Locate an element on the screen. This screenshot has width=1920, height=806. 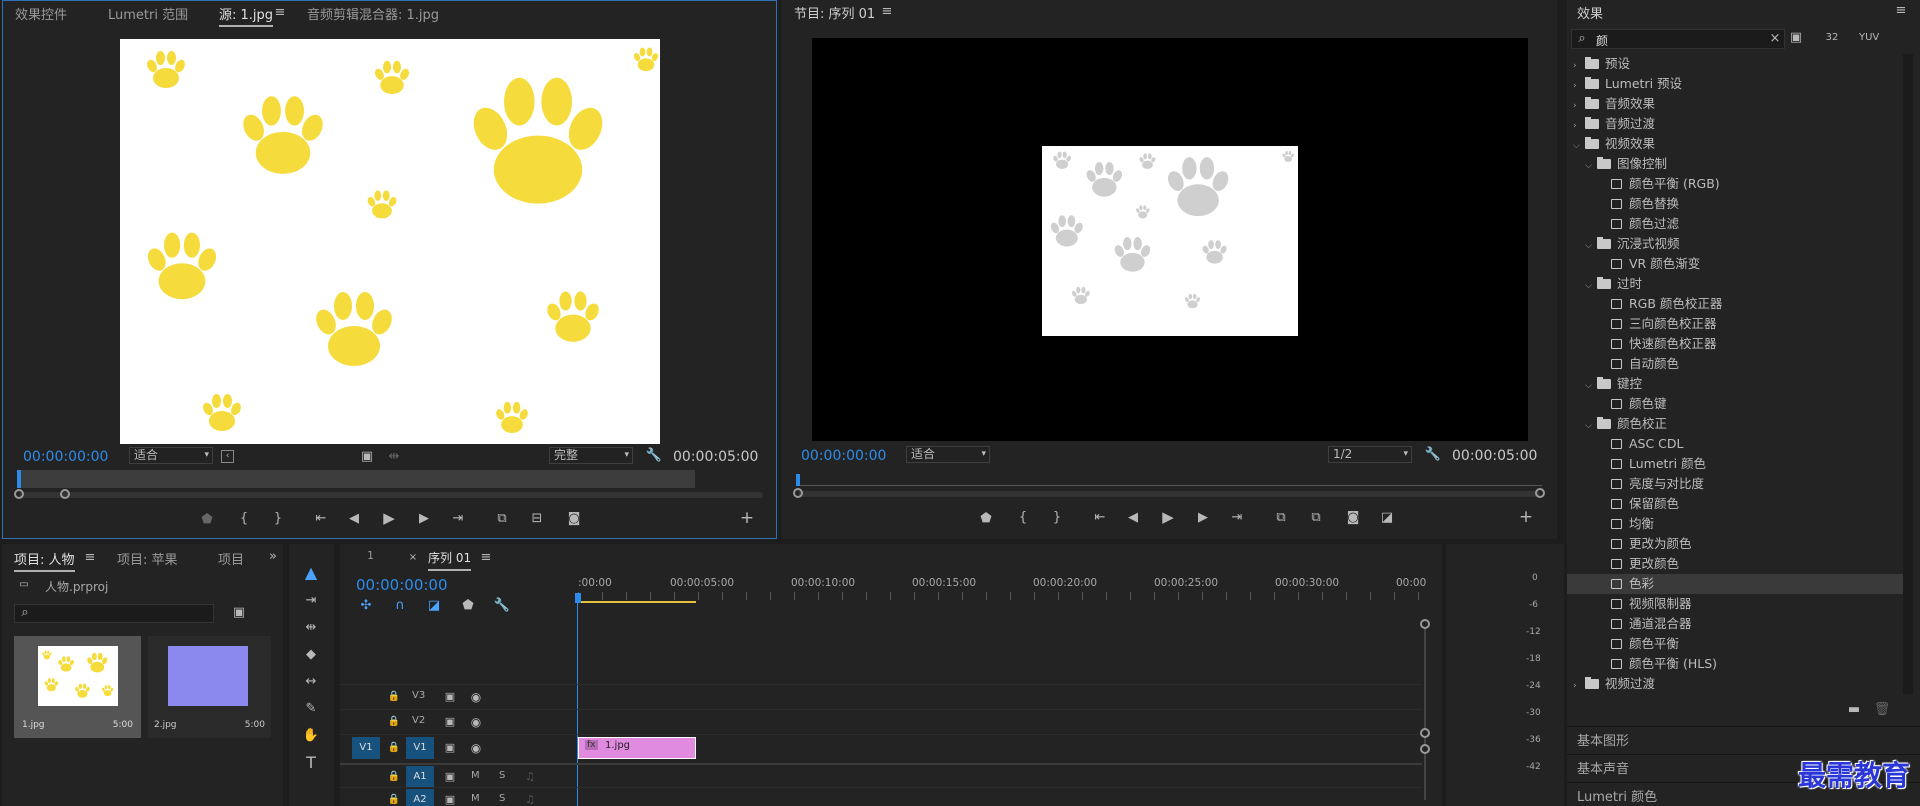
effect-folder: ⌵ 沉浸式视频 is located at coordinates (1735, 244).